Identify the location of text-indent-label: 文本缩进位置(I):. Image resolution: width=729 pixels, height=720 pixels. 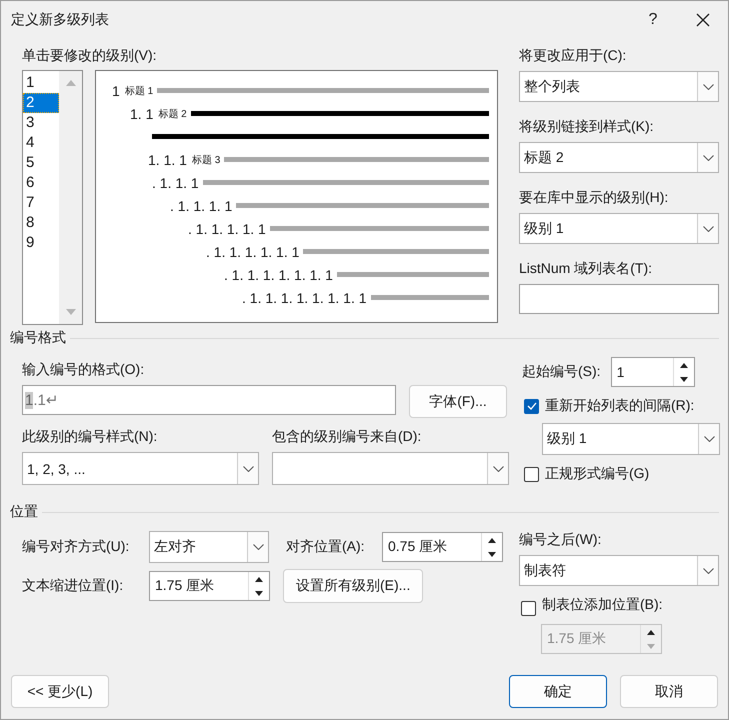
(73, 586).